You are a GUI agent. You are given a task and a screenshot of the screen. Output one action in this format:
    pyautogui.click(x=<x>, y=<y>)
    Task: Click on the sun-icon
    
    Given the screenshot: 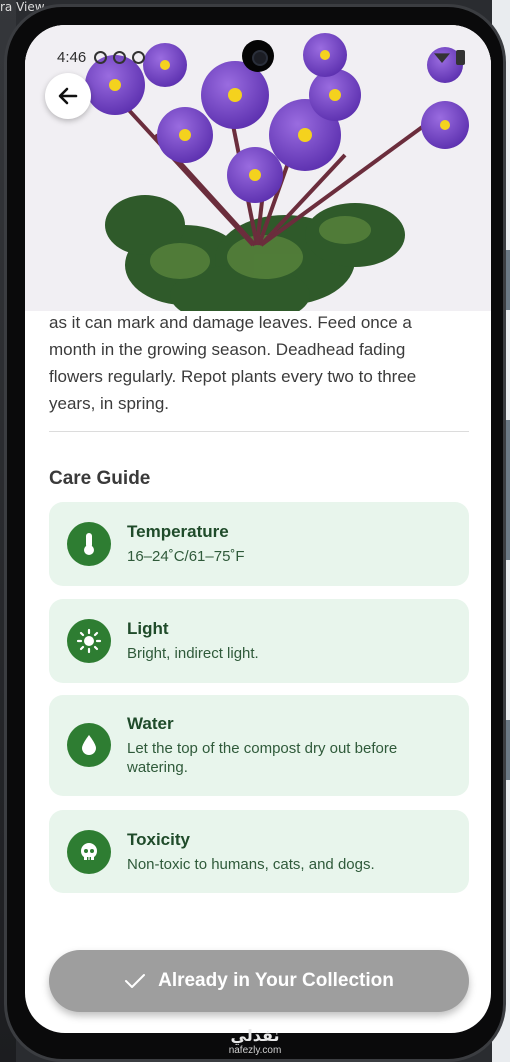 What is the action you would take?
    pyautogui.click(x=89, y=641)
    